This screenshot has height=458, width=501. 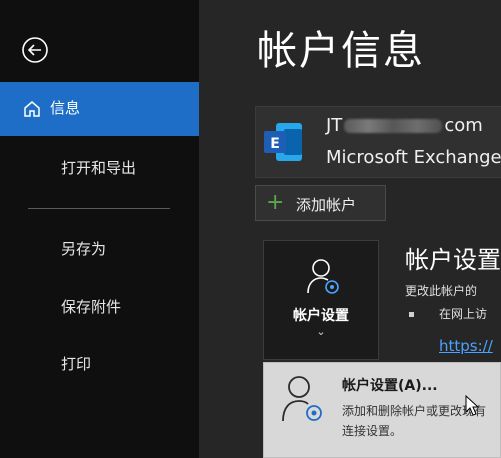 I want to click on nav-item-label: 信息, so click(x=65, y=108).